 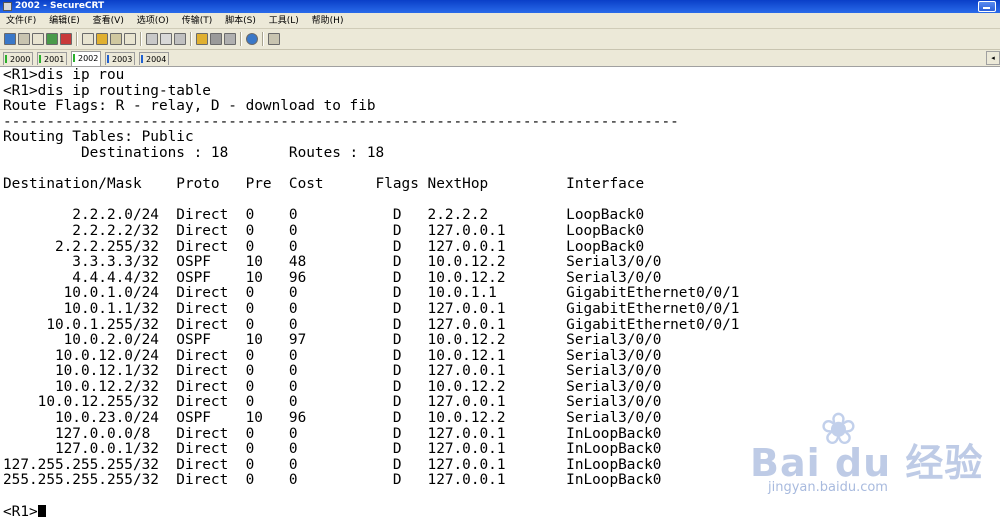 What do you see at coordinates (24, 39) in the screenshot?
I see `quick-connect-icon` at bounding box center [24, 39].